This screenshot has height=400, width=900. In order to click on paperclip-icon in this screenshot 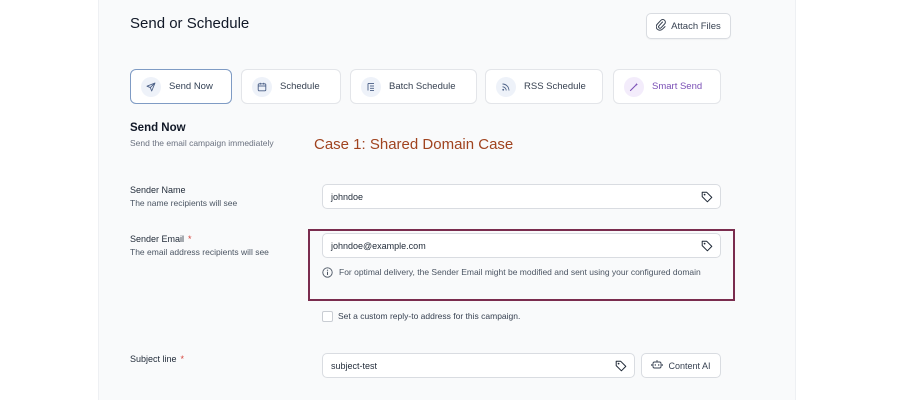, I will do `click(661, 26)`.